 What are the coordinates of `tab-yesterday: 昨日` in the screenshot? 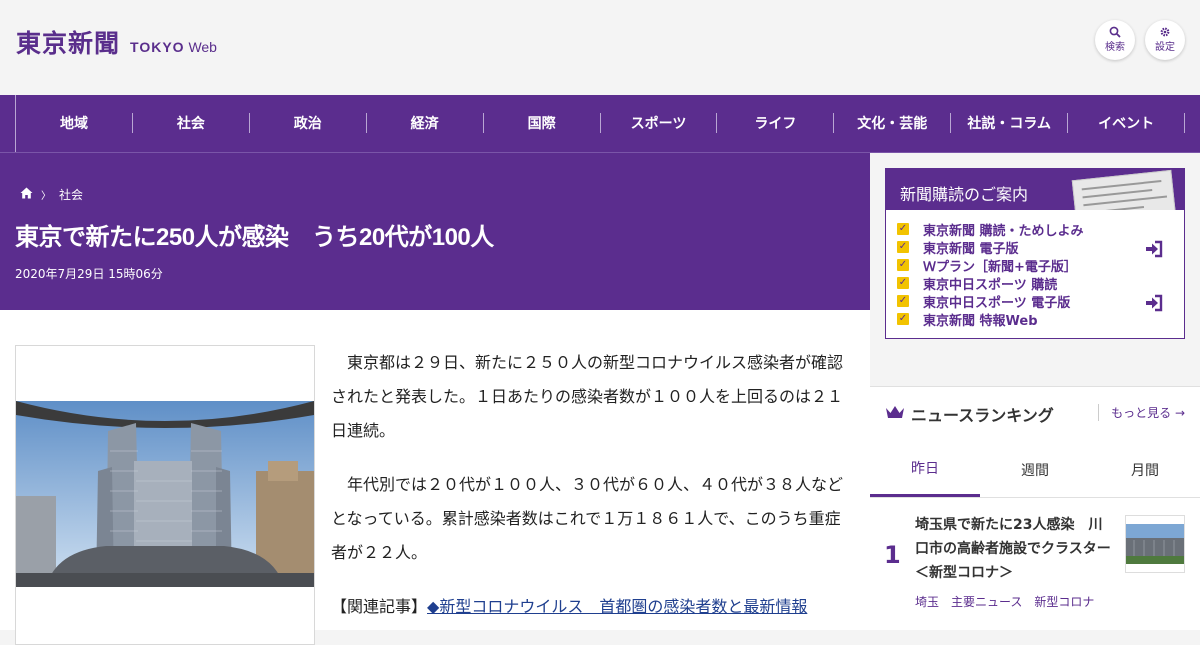 It's located at (925, 469).